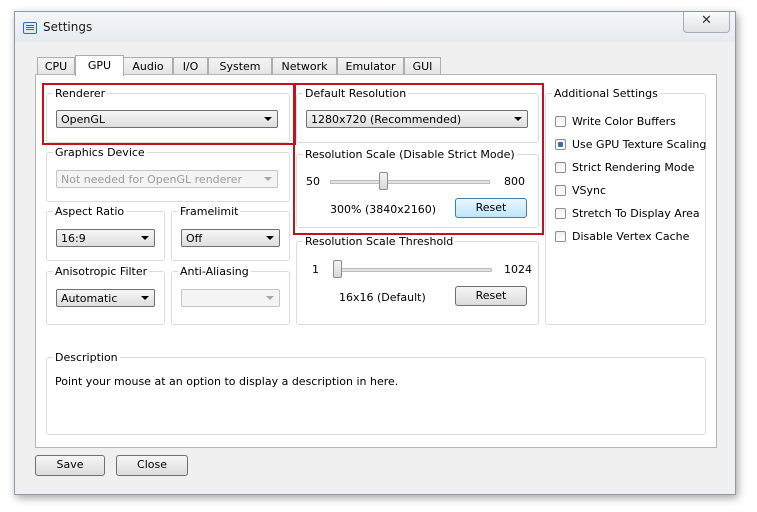  I want to click on anti-aliasing-select, so click(230, 298).